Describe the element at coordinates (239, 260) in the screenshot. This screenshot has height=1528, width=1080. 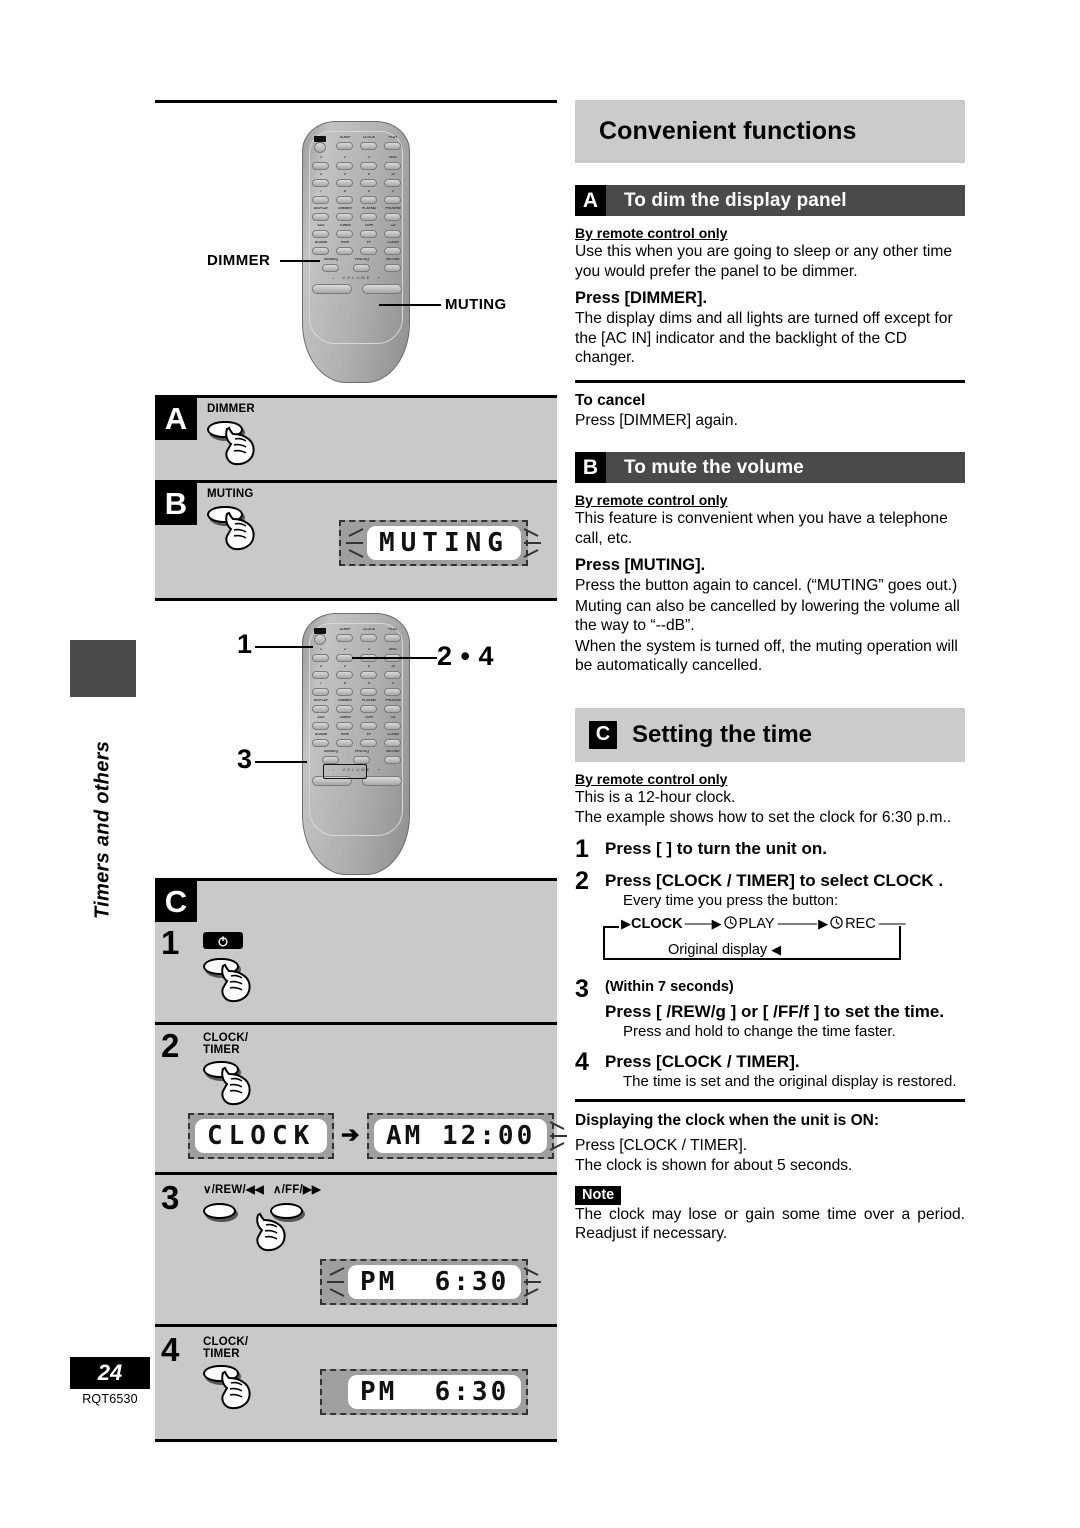
I see `callout-dimmer: DIMMER` at that location.